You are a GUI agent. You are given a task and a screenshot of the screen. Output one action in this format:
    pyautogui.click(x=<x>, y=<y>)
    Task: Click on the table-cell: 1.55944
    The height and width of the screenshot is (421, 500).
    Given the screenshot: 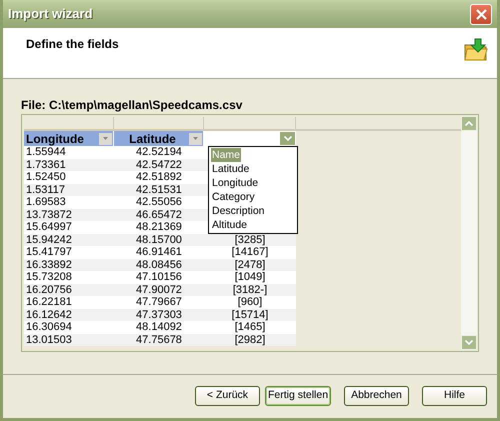 What is the action you would take?
    pyautogui.click(x=46, y=152)
    